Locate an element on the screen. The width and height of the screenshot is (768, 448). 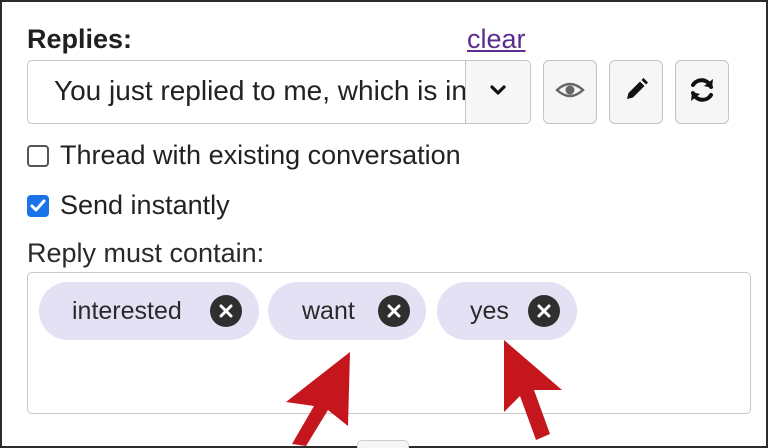
send-instantly-label: Send instantly is located at coordinates (145, 205).